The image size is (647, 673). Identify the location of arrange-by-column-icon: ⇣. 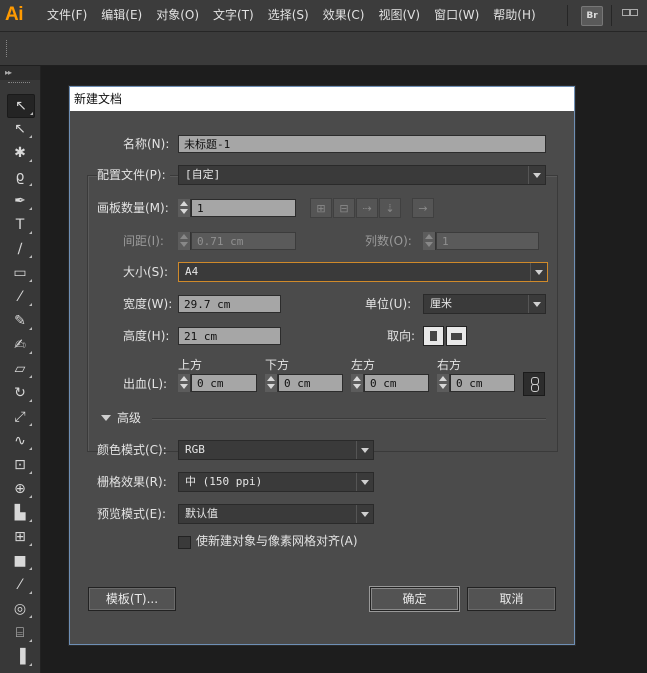
(390, 208).